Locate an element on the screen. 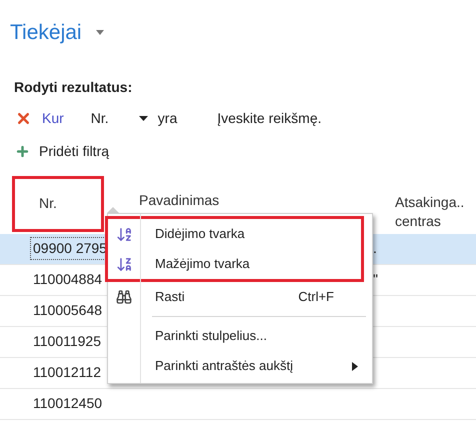 This screenshot has height=436, width=476. add-filter-link: Pridėti filtrą is located at coordinates (74, 151).